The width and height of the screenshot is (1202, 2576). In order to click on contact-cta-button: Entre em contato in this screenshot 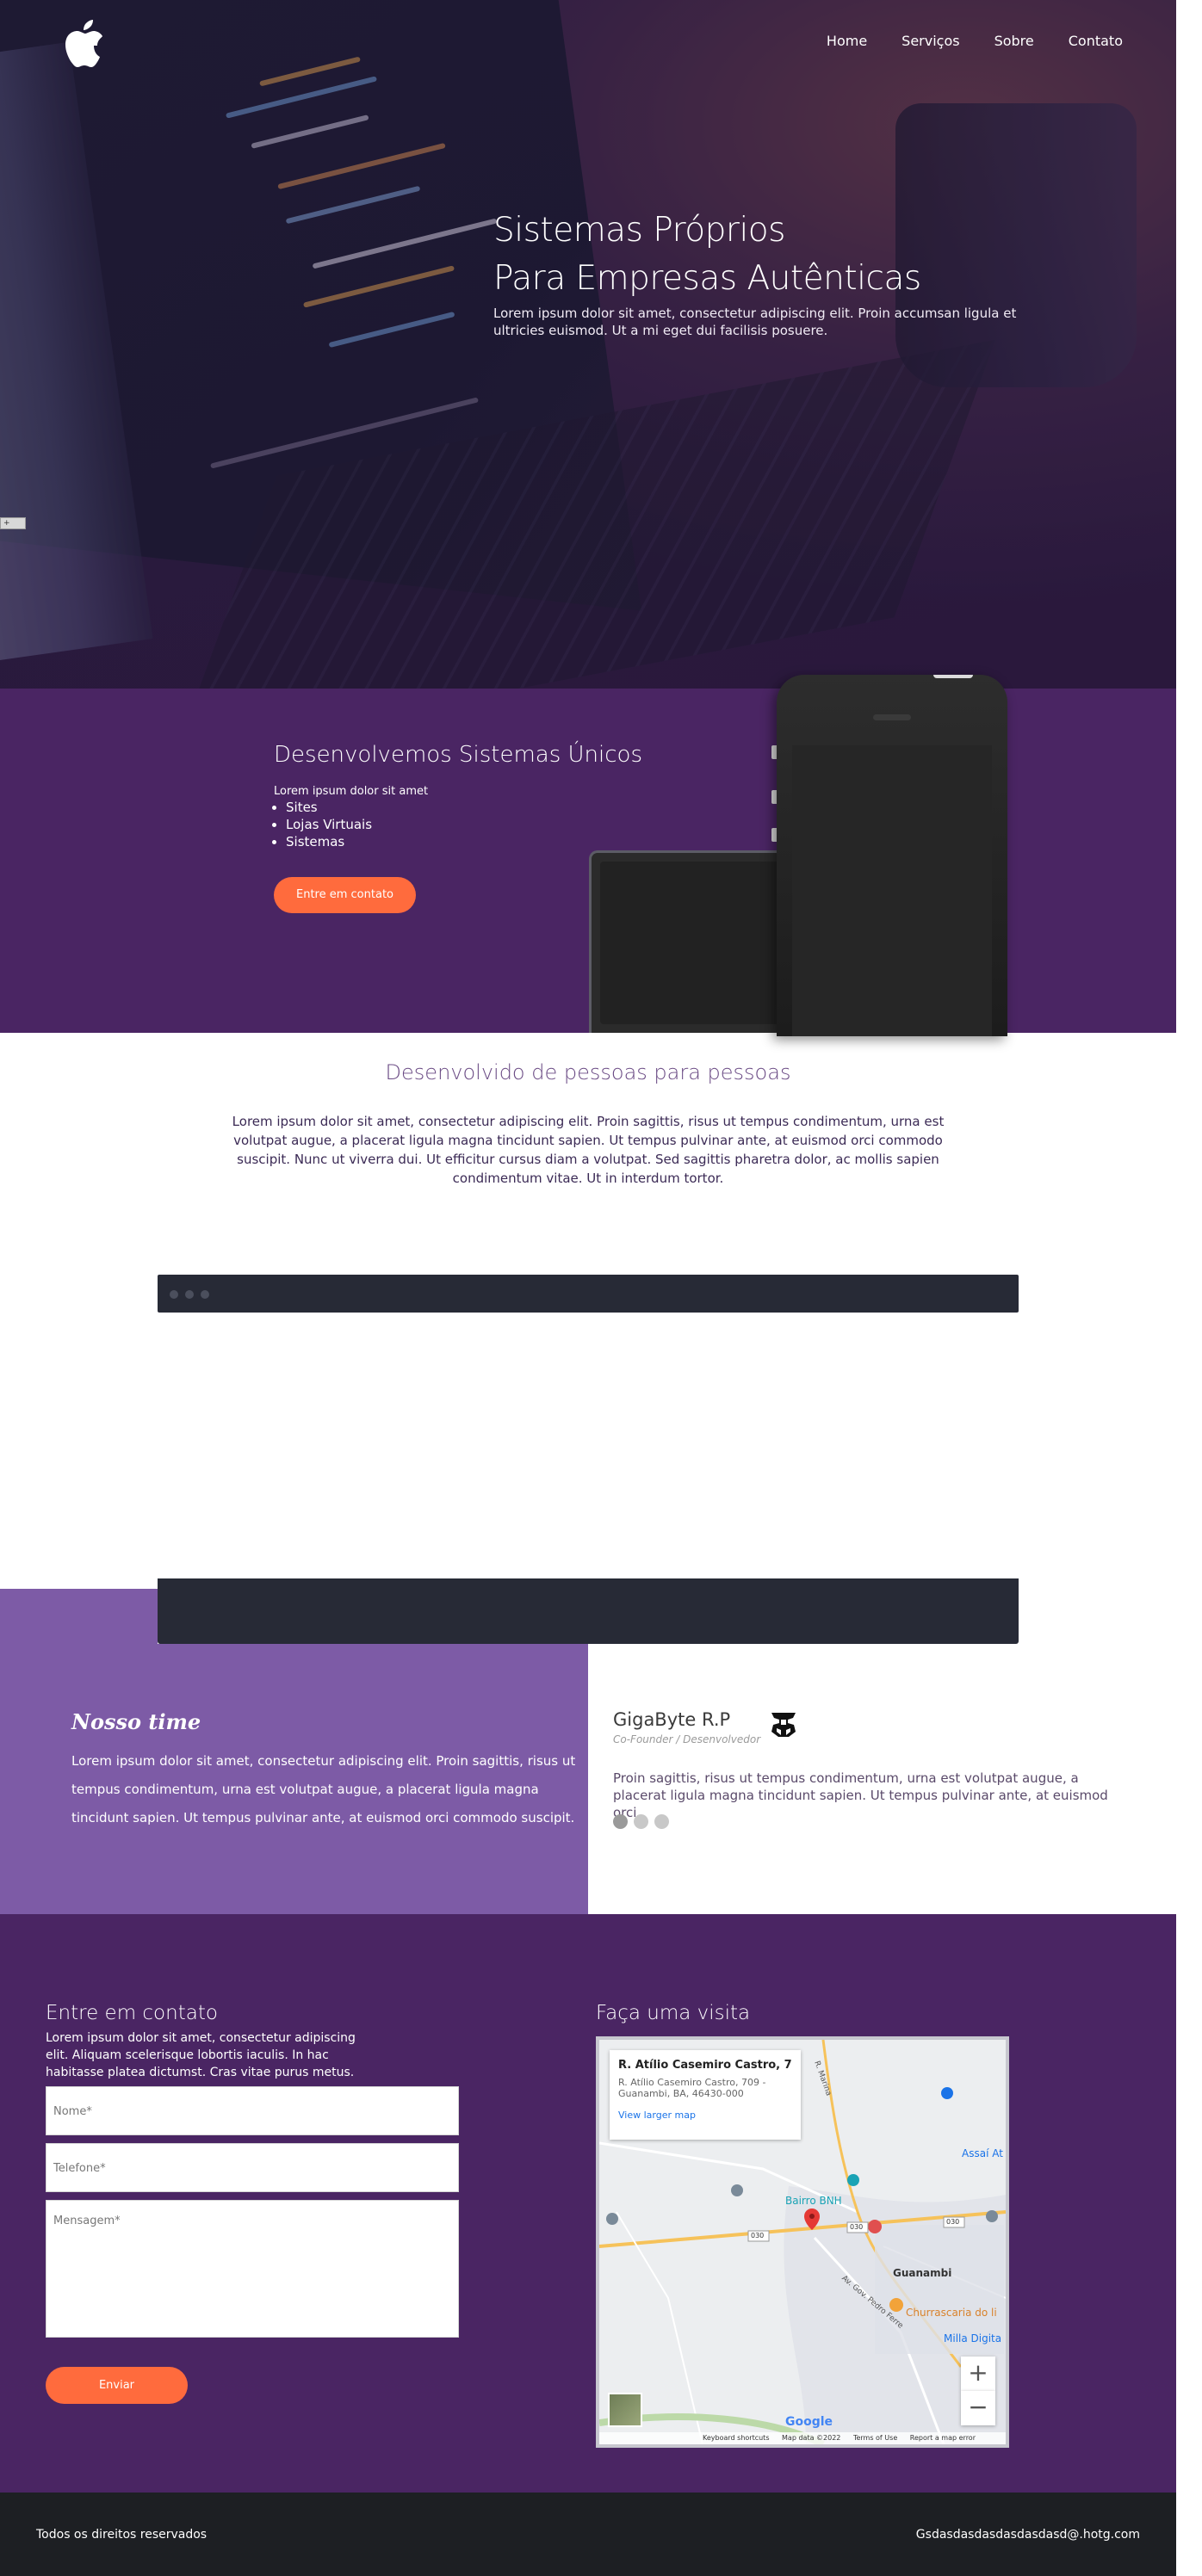, I will do `click(345, 895)`.